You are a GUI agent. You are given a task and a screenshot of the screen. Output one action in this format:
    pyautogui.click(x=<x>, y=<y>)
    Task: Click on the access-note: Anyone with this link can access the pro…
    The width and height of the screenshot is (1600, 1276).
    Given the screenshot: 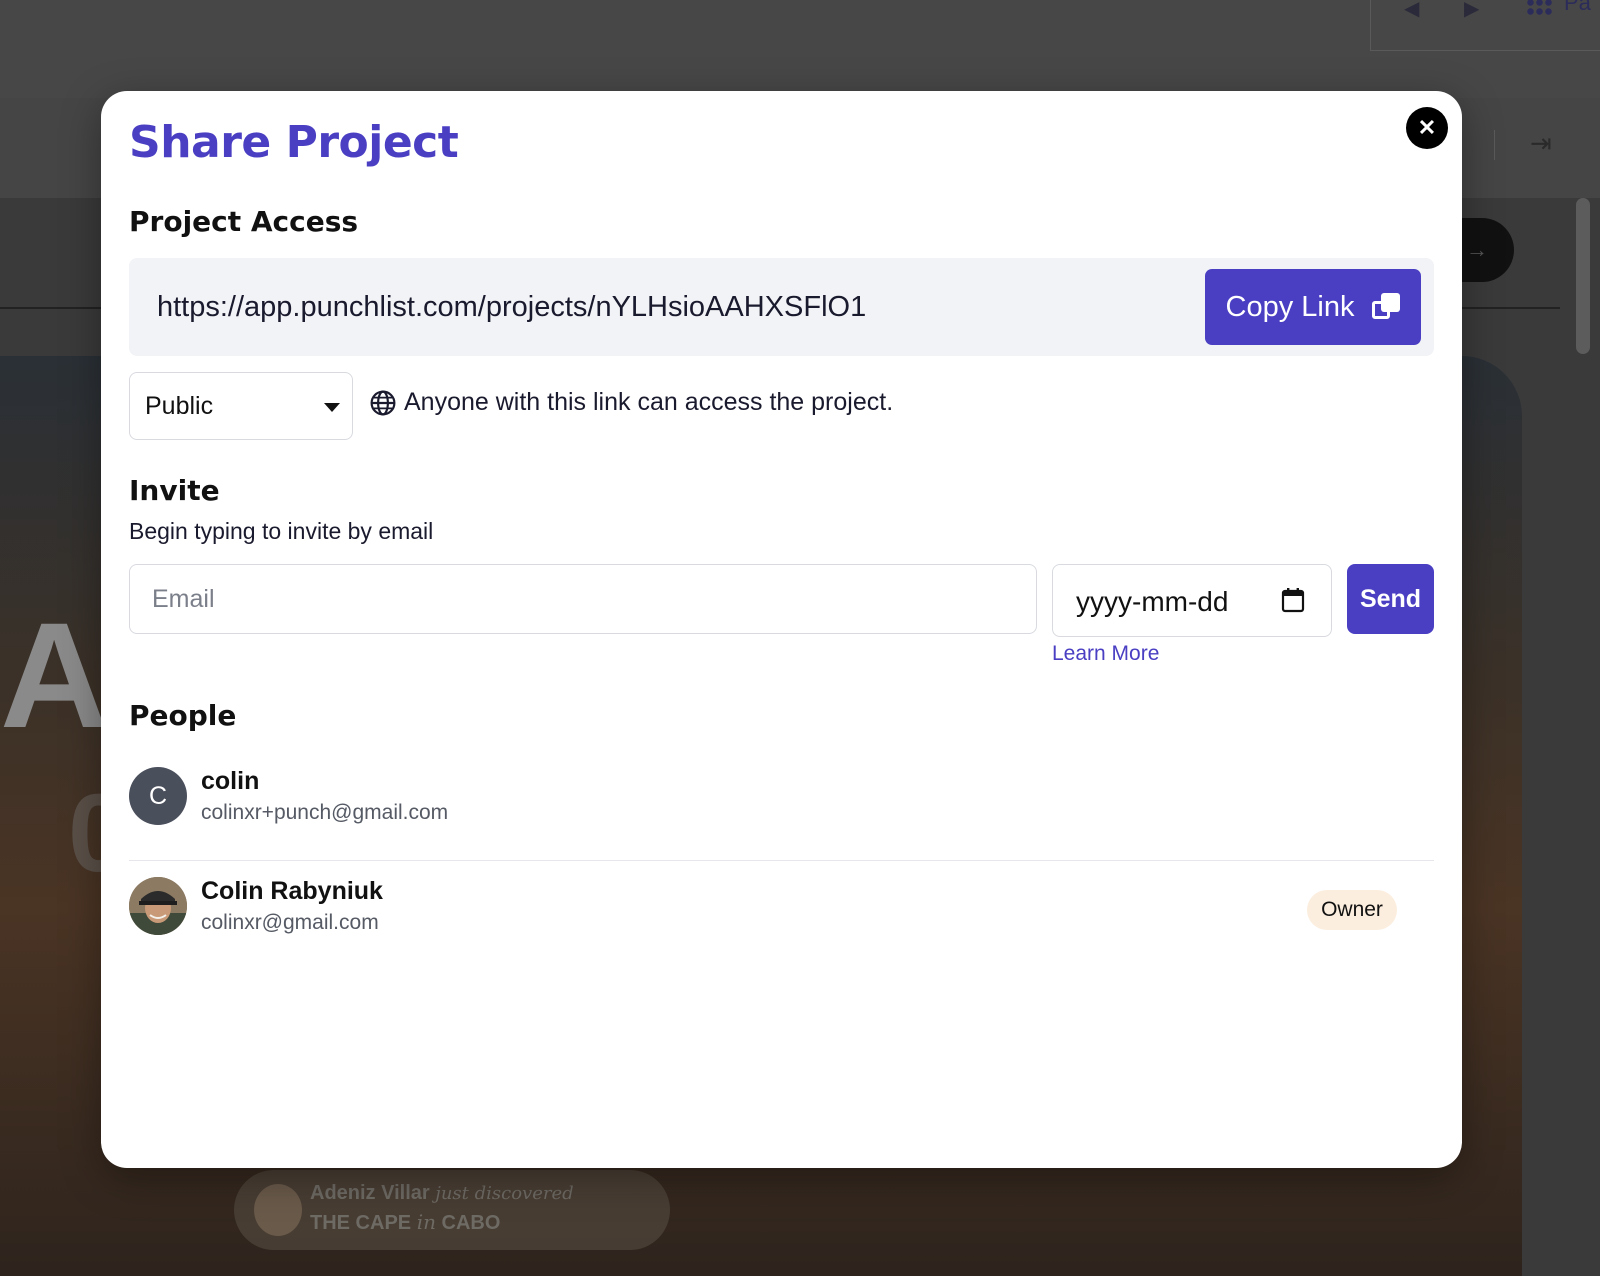 What is the action you would take?
    pyautogui.click(x=631, y=402)
    